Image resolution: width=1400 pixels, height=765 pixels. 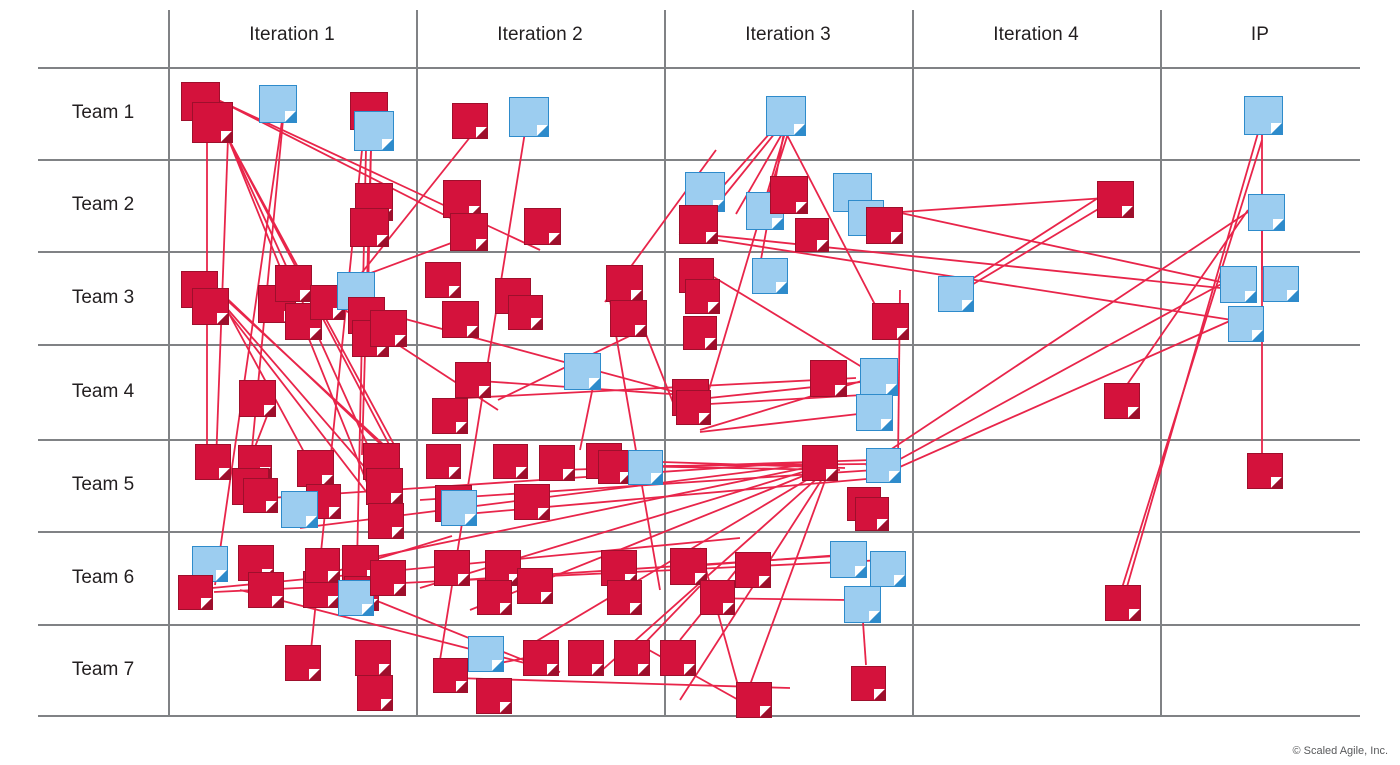 What do you see at coordinates (103, 298) in the screenshot?
I see `row-label-team-3: Team 3` at bounding box center [103, 298].